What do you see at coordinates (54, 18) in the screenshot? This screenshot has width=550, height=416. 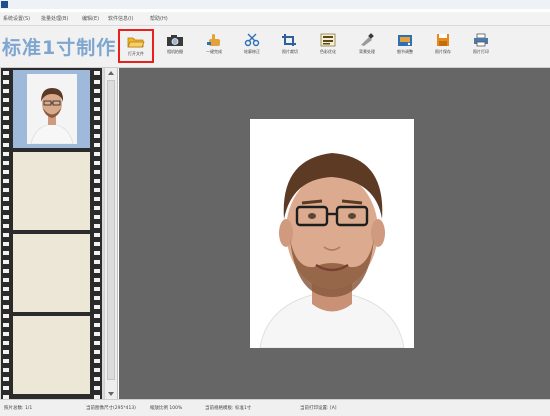 I see `menu-batch-process: 批量处理(B)` at bounding box center [54, 18].